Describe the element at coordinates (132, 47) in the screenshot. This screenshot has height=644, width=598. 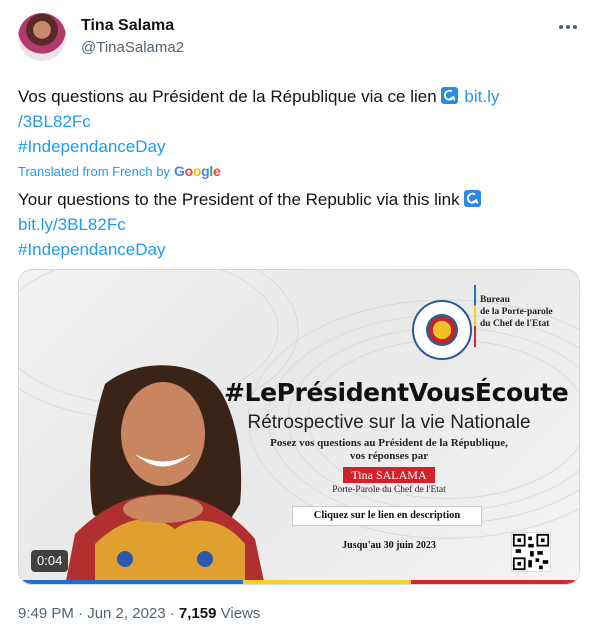
I see `author-handle: @TinaSalama2` at that location.